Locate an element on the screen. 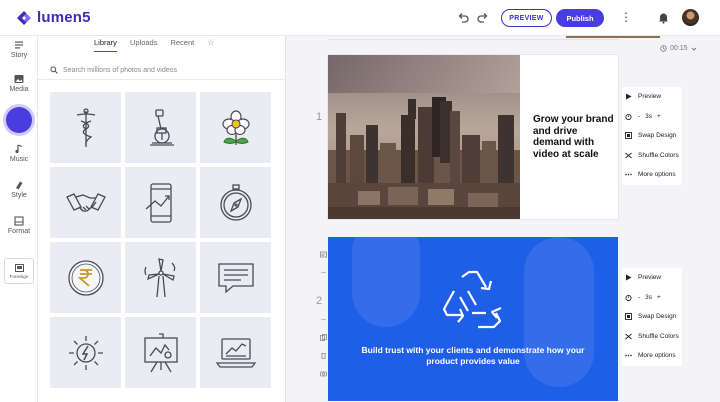  preview-button: PREVIEW is located at coordinates (526, 18).